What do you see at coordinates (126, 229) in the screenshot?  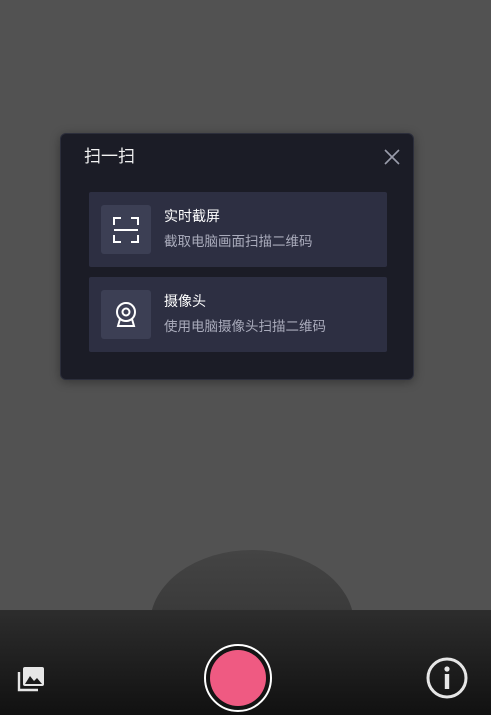 I see `screenshot-frame-icon` at bounding box center [126, 229].